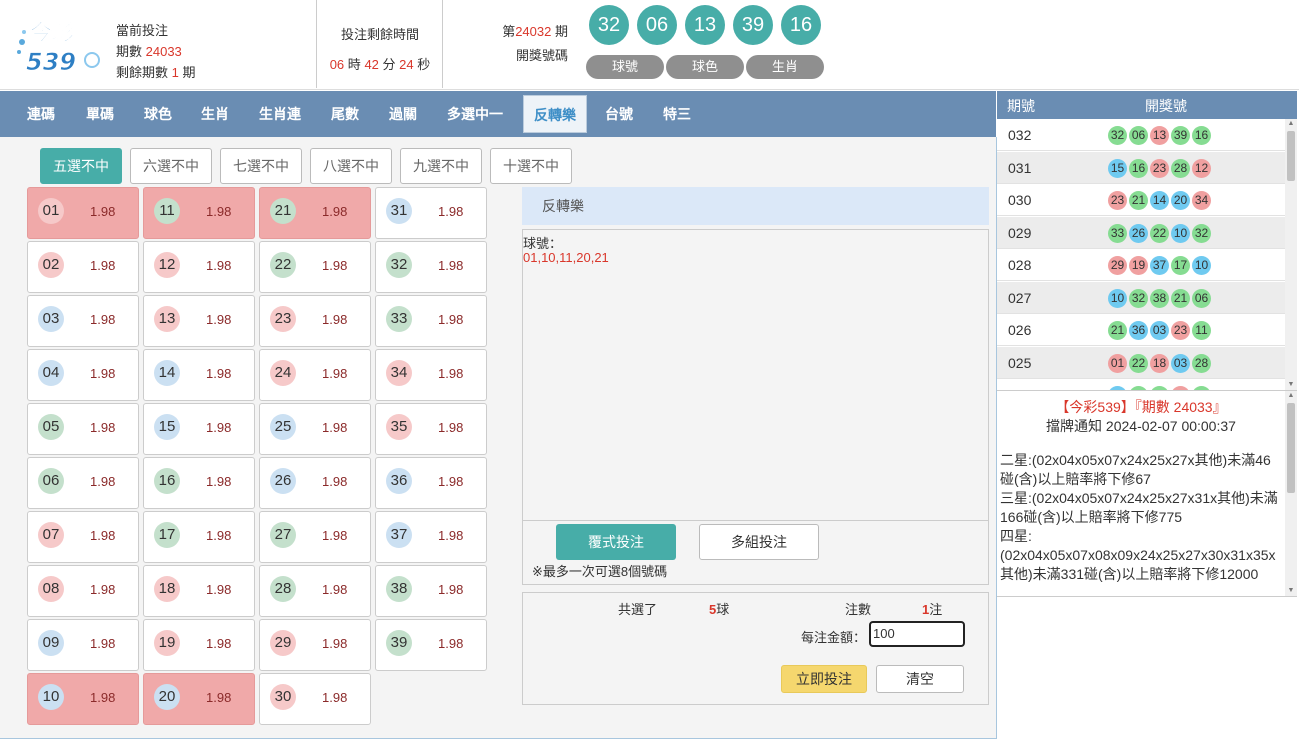  I want to click on number-cell: 33 1.98, so click(431, 321).